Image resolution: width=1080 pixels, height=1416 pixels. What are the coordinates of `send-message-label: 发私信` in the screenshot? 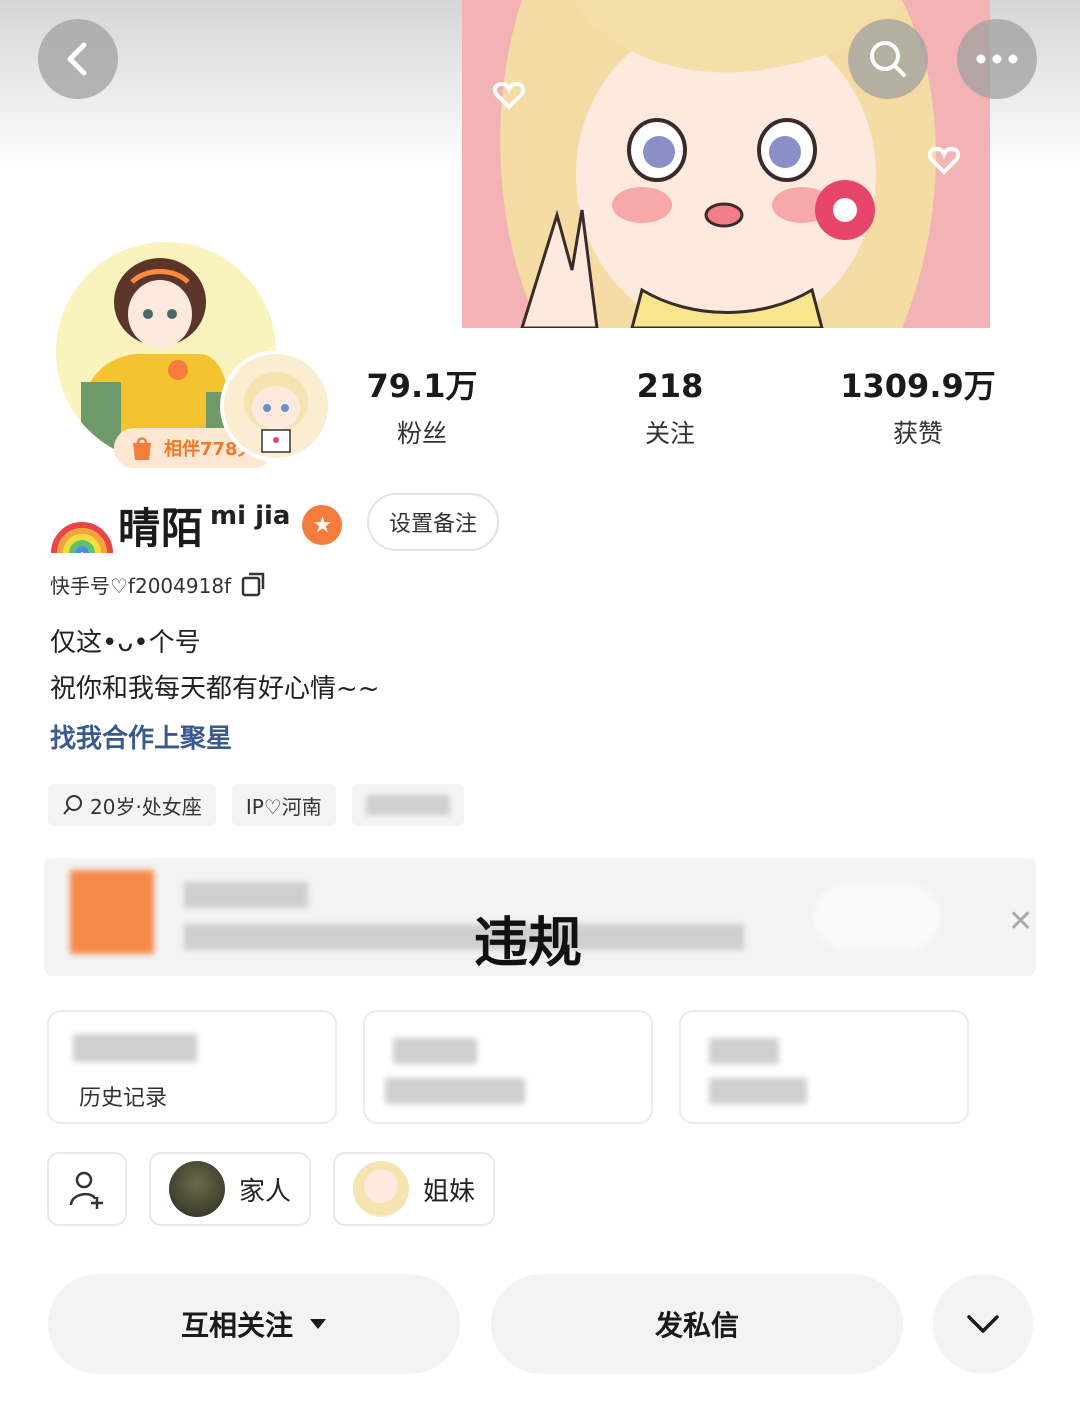 It's located at (696, 1325).